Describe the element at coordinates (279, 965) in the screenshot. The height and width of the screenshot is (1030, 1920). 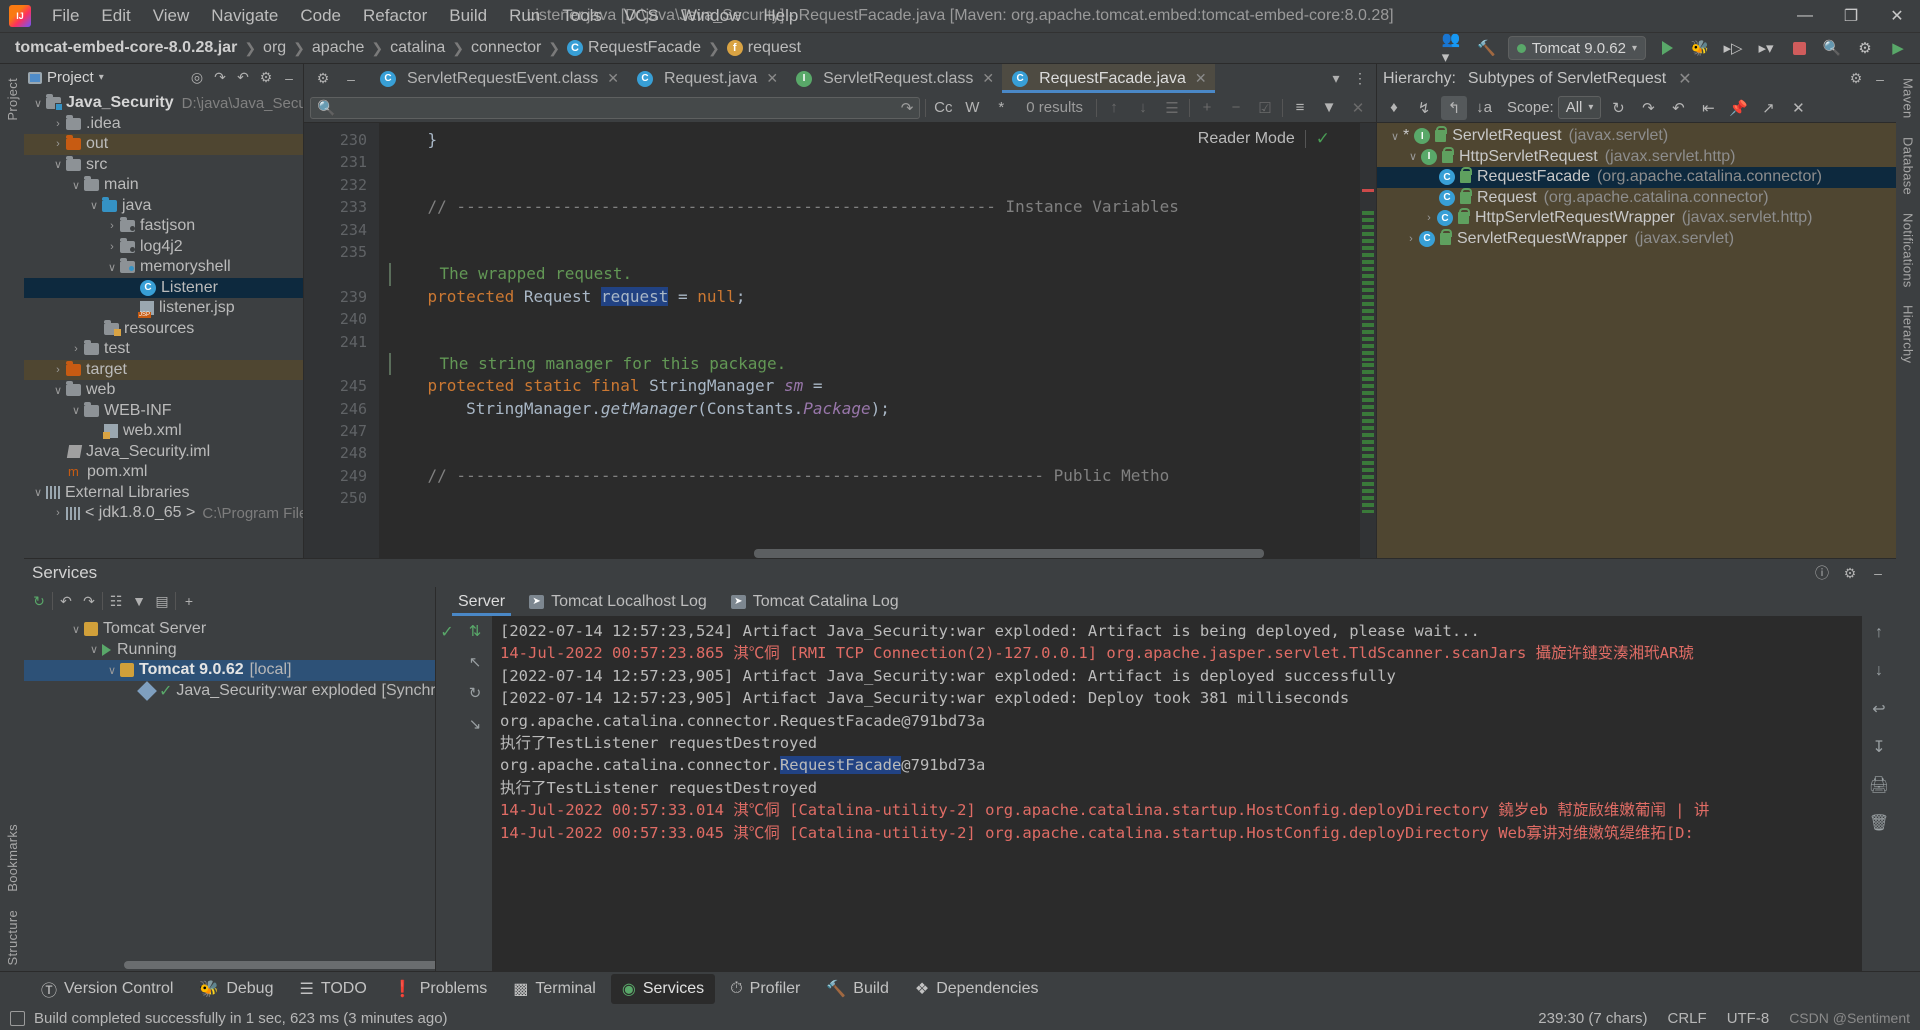
I see `scrollbar-thumb` at that location.